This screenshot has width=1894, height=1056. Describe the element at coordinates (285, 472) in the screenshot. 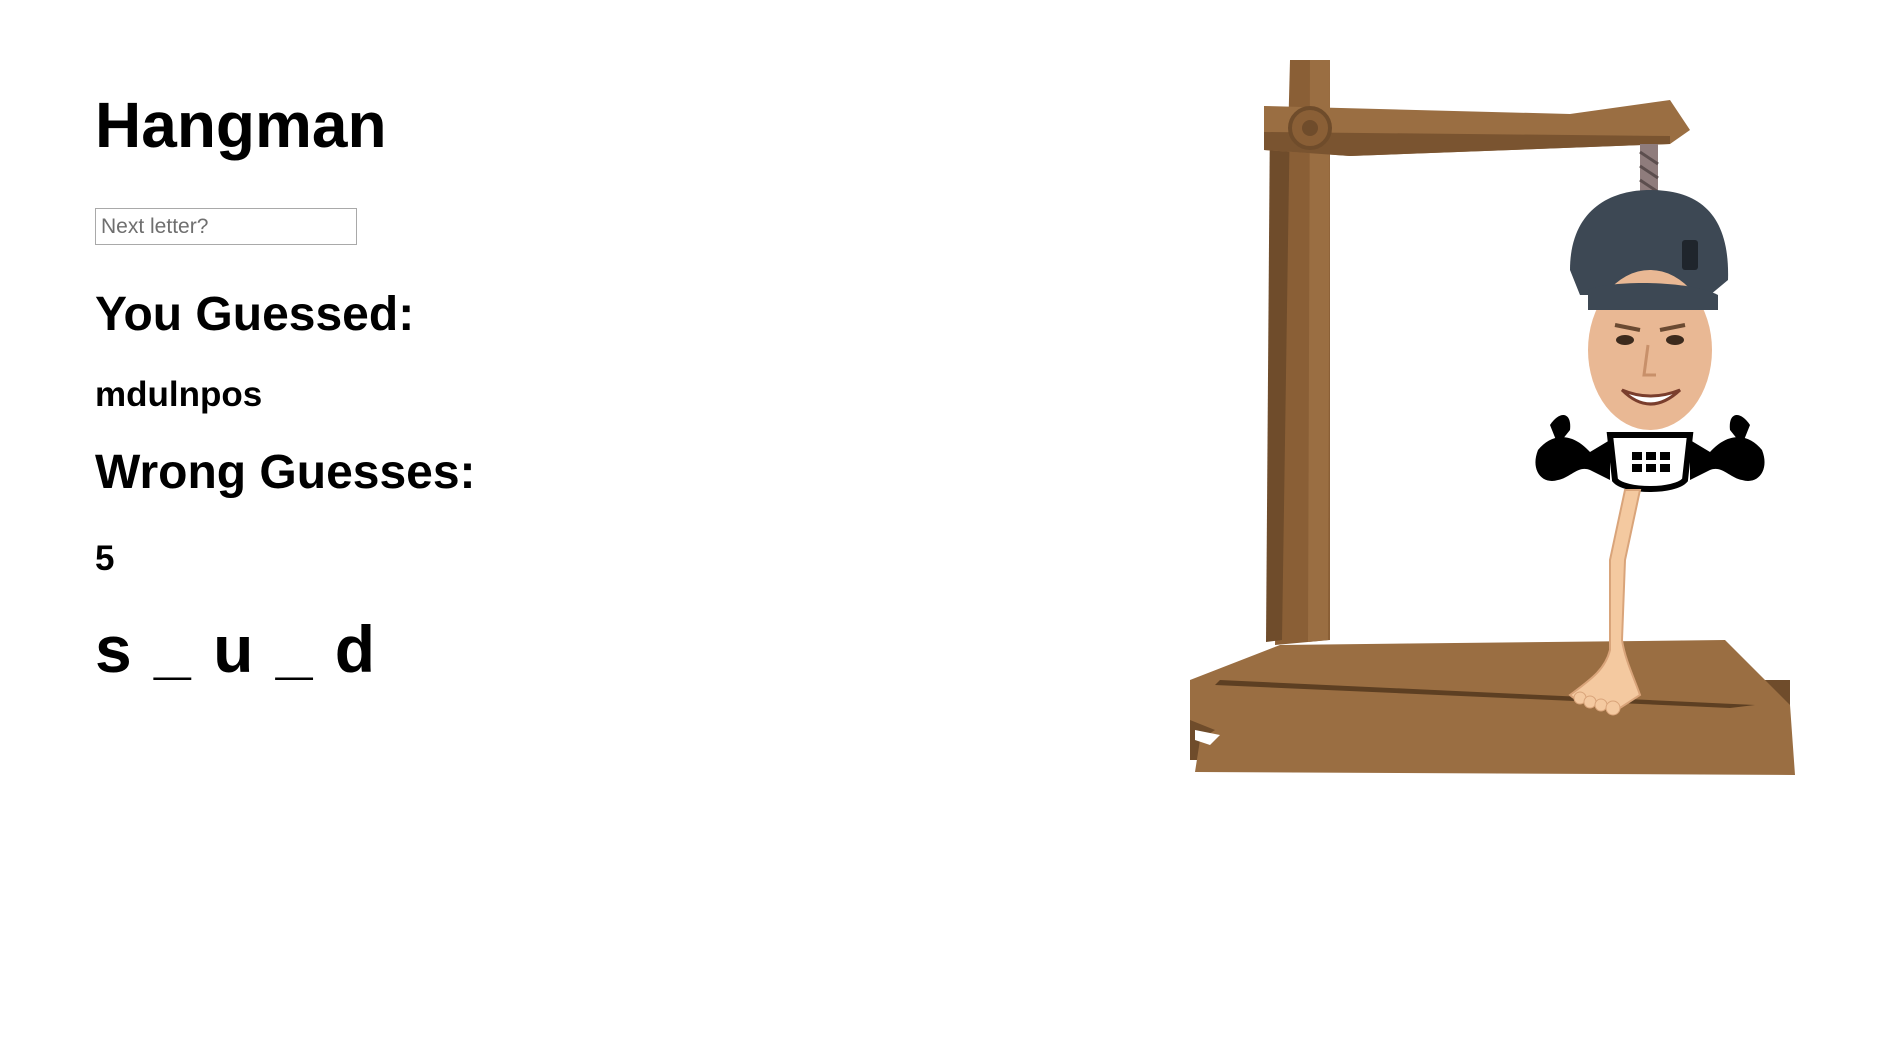

I see `wrong-guesses-heading: Wrong Guesses:` at that location.